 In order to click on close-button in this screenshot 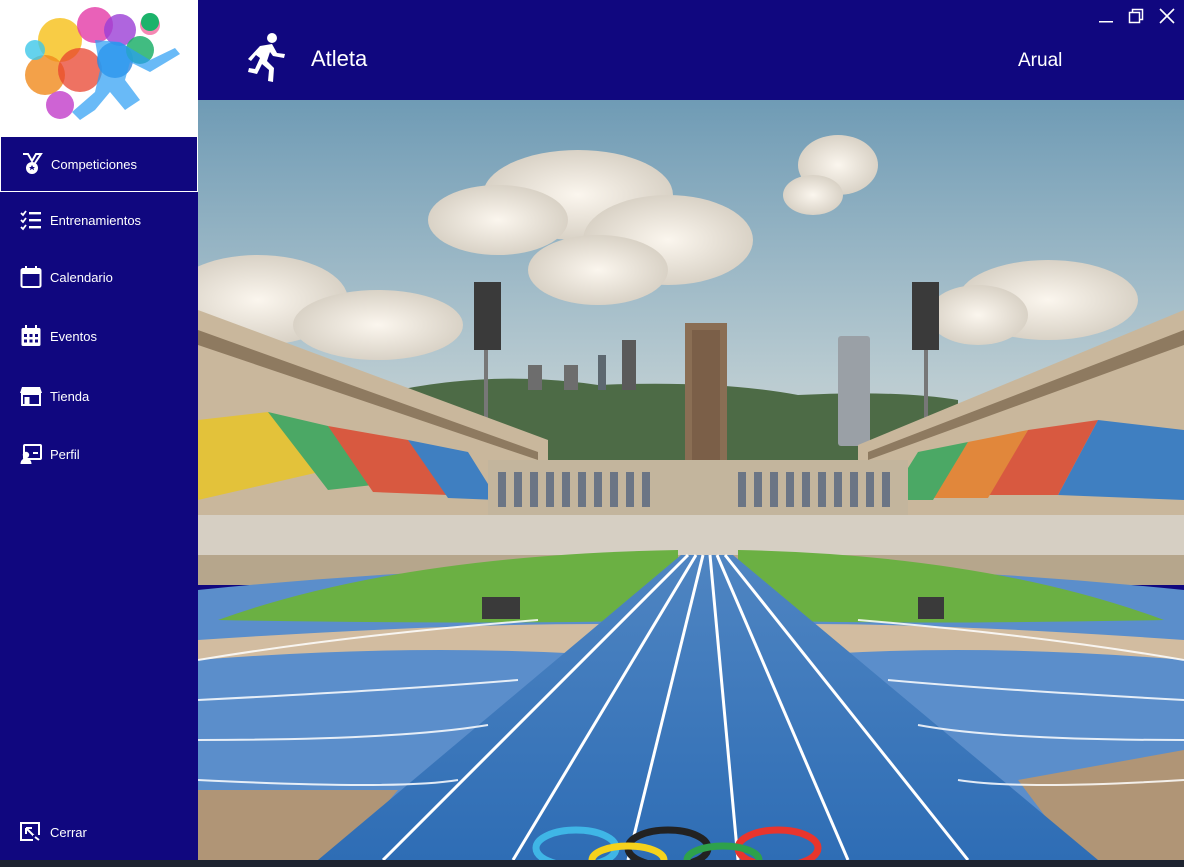, I will do `click(1167, 16)`.